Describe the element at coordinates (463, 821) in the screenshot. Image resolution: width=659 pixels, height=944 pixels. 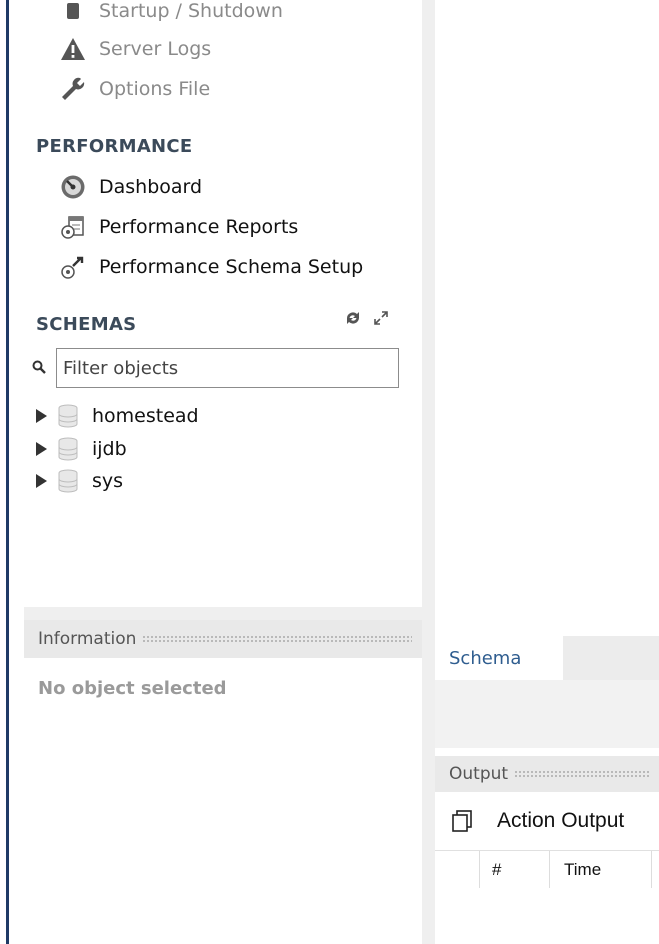
I see `copy-icon` at that location.